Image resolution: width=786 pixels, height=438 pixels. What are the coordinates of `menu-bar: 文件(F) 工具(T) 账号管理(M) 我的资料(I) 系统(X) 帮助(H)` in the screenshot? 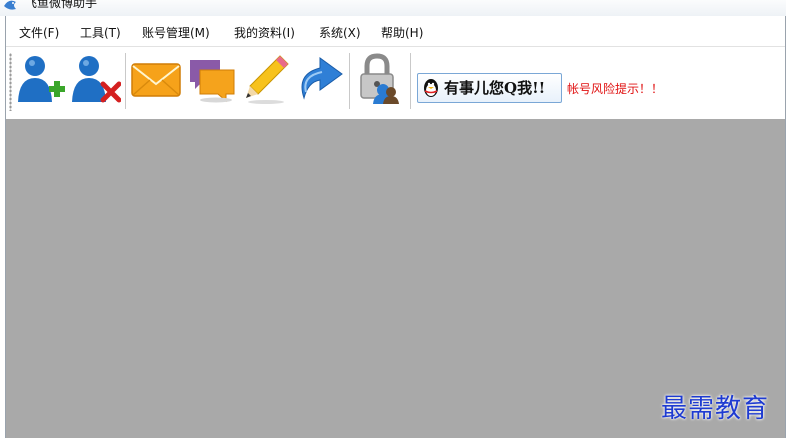 It's located at (395, 31).